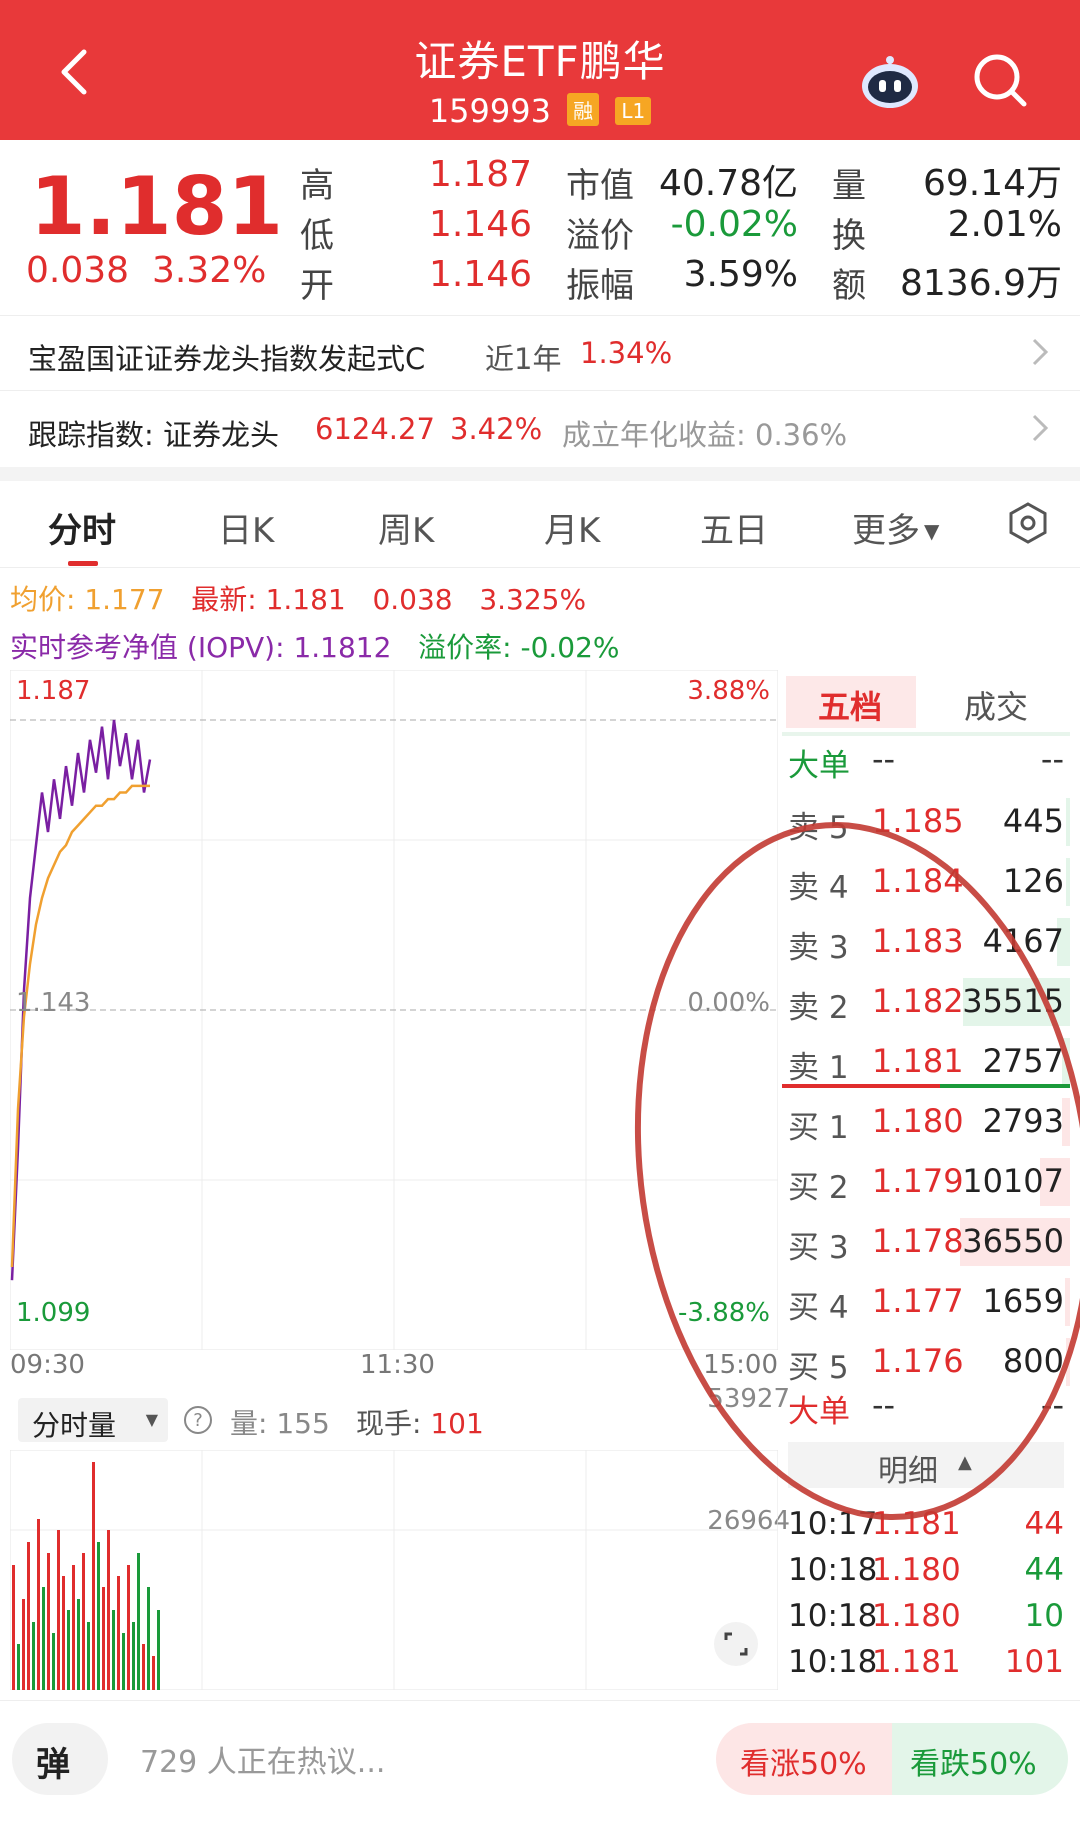 This screenshot has width=1080, height=1824. What do you see at coordinates (734, 224) in the screenshot?
I see `stat-premium-value: -0.02%` at bounding box center [734, 224].